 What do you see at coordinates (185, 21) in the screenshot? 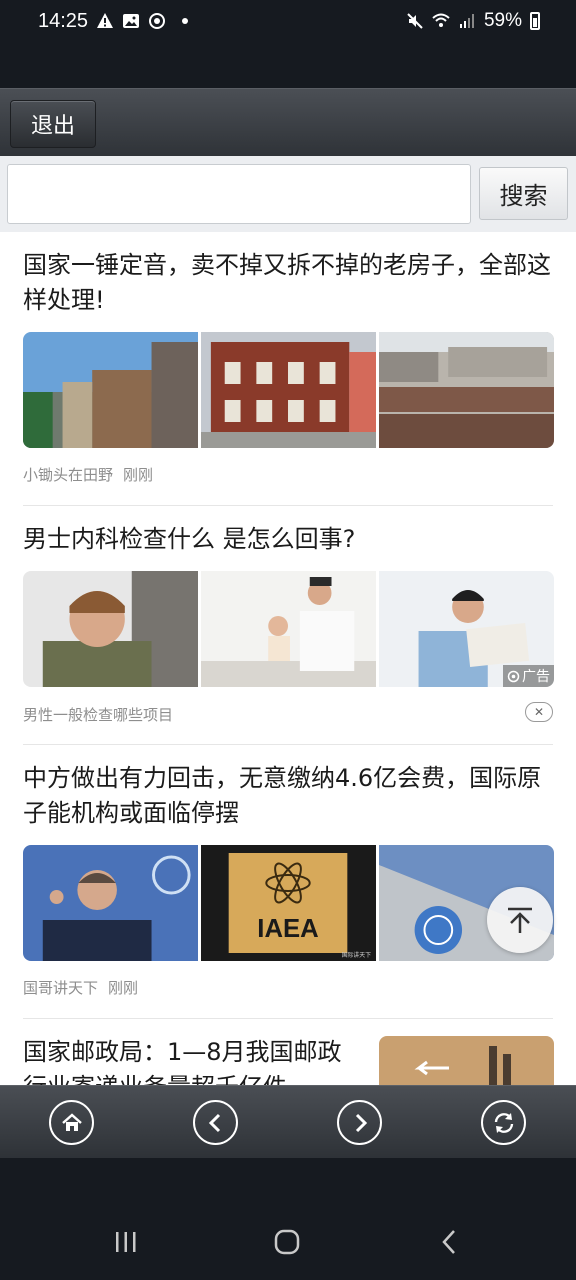
I see `dot-icon` at bounding box center [185, 21].